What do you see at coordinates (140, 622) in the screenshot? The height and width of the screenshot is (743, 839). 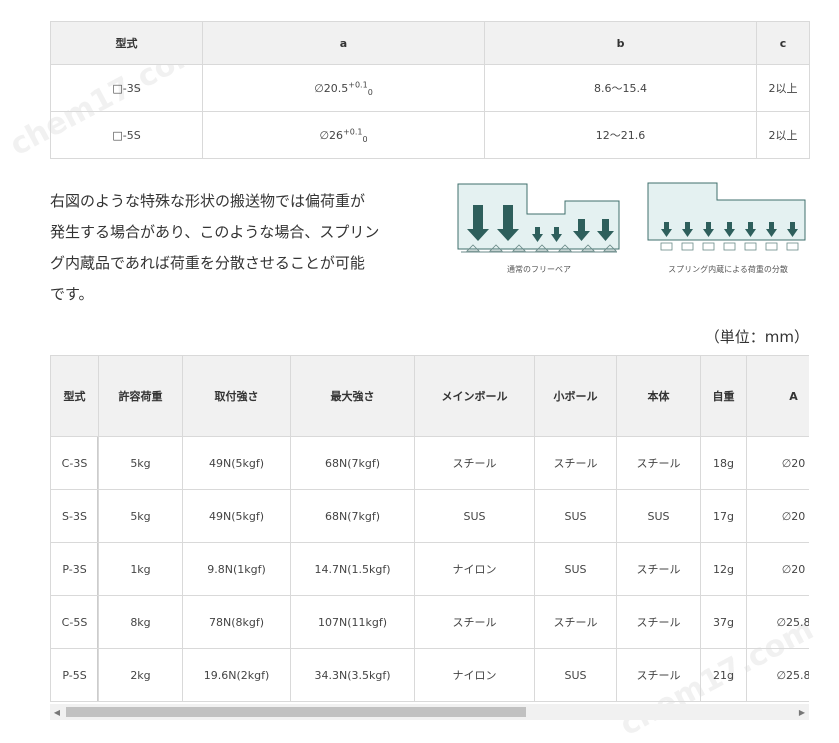 I see `cell-load: 8kg` at bounding box center [140, 622].